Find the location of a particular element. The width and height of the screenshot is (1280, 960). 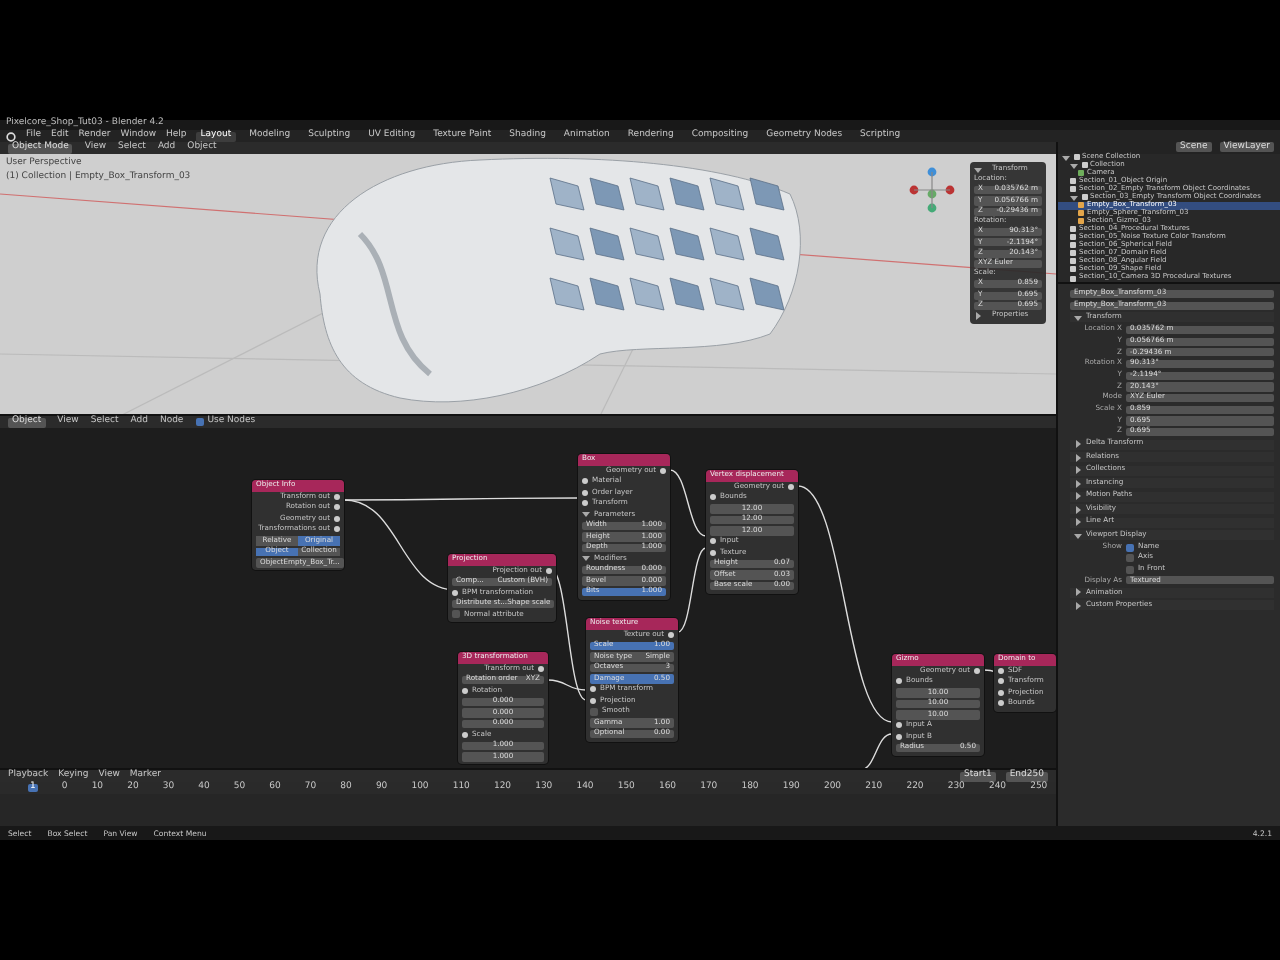

axis-gizmo-icon is located at coordinates (932, 190).